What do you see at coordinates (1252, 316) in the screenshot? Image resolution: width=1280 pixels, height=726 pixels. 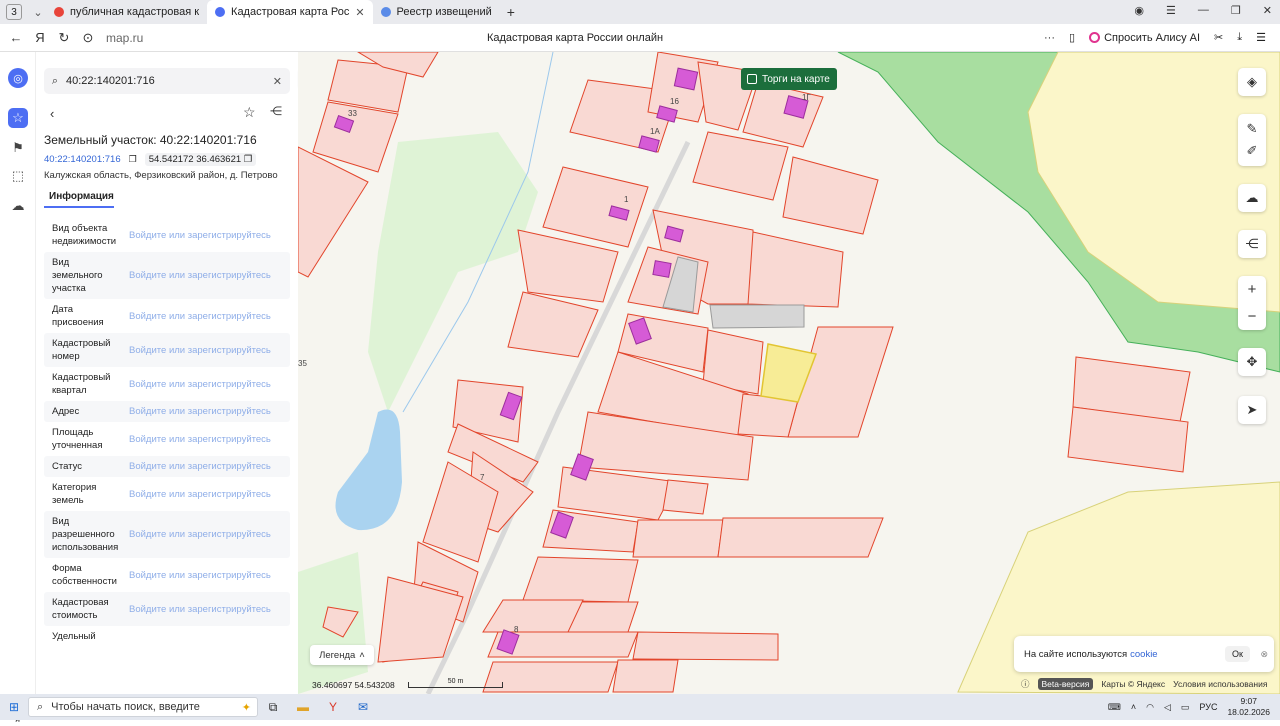 I see `zoom-out-button: −` at bounding box center [1252, 316].